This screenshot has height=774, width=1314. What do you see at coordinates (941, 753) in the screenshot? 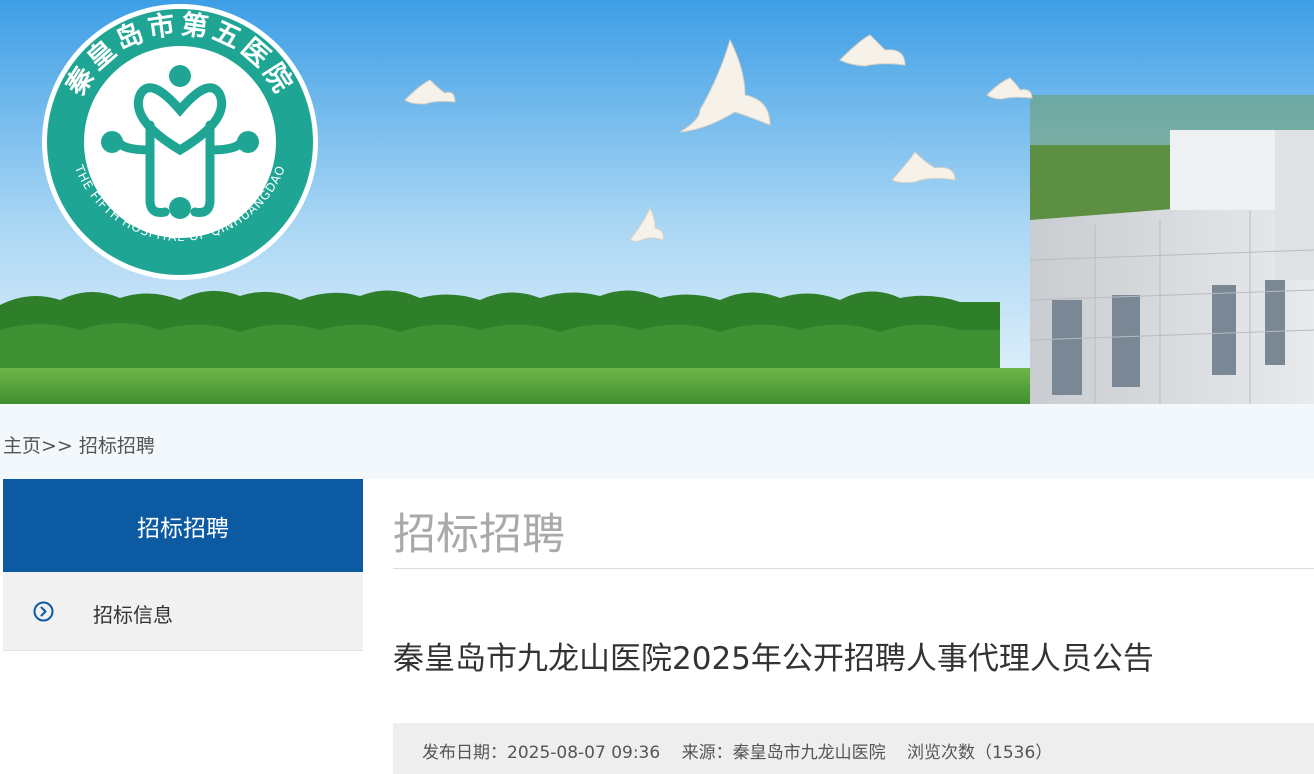
I see `views-label: 浏览次数` at bounding box center [941, 753].